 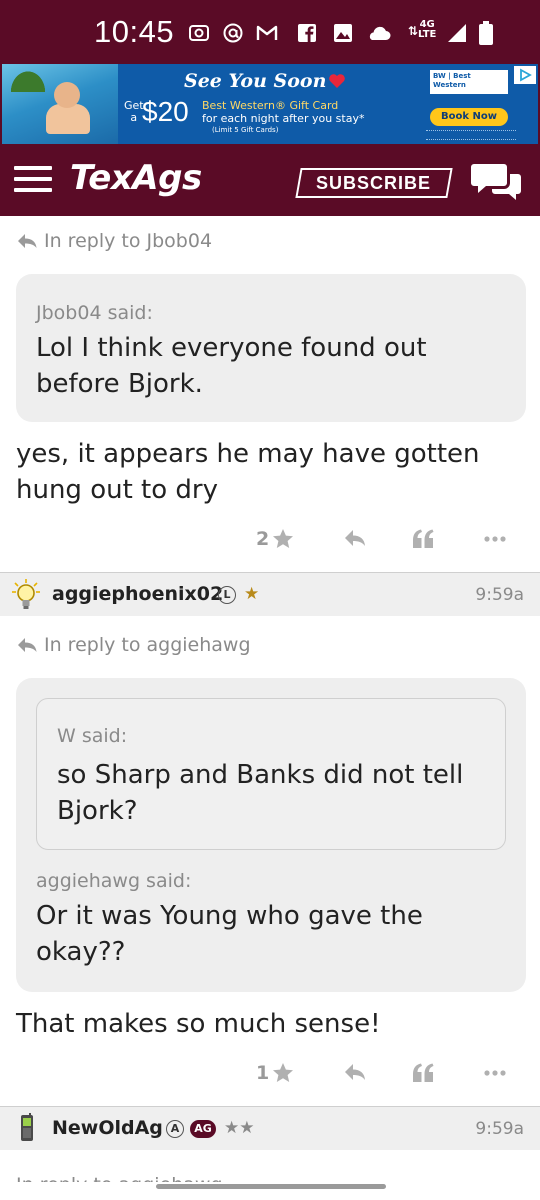 I want to click on reply-to-link: In reply to Jbob04, so click(x=114, y=241).